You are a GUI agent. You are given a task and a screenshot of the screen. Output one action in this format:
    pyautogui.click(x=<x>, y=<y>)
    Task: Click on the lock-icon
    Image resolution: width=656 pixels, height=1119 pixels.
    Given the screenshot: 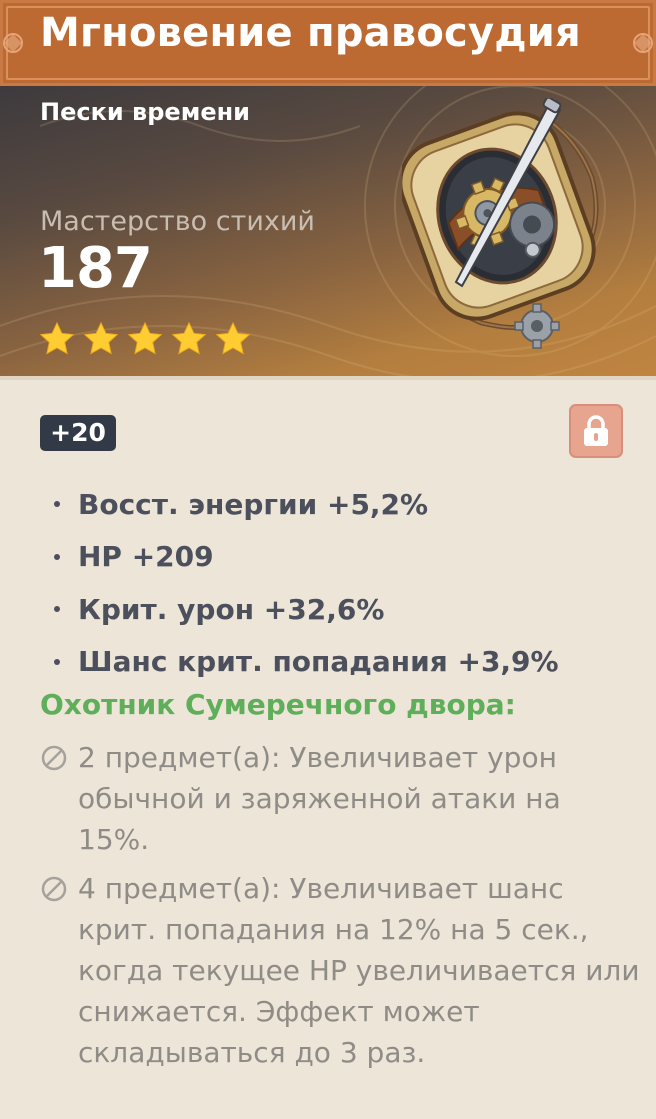 What is the action you would take?
    pyautogui.click(x=596, y=430)
    